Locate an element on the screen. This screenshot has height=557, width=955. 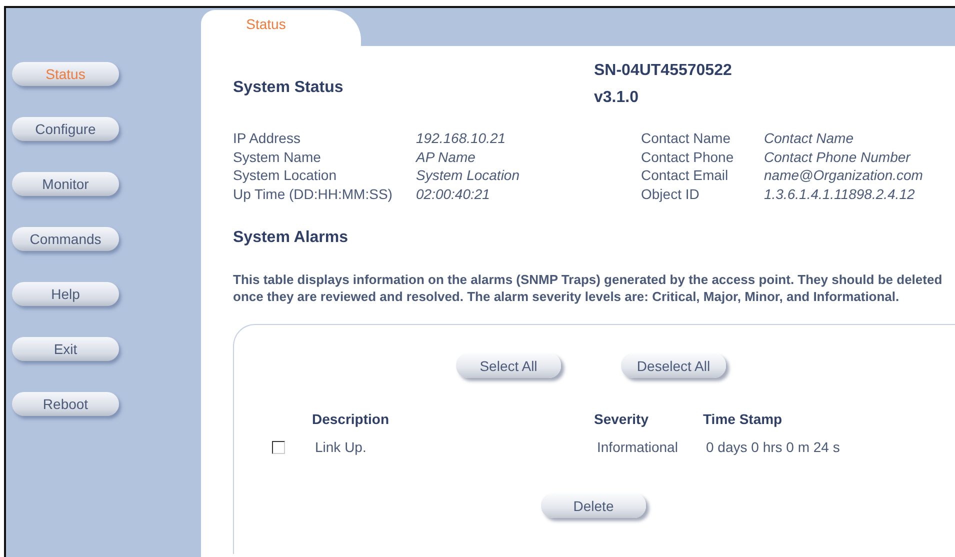
info-value: AP Name is located at coordinates (446, 157).